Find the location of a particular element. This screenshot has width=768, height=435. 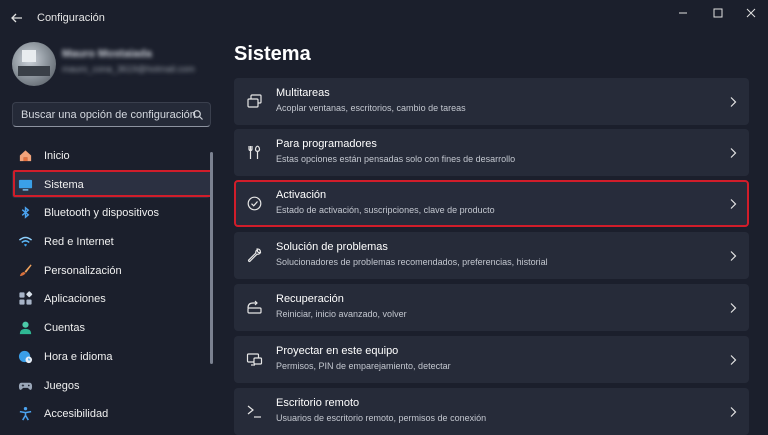

sidebar-item-label: Cuentas is located at coordinates (64, 328).